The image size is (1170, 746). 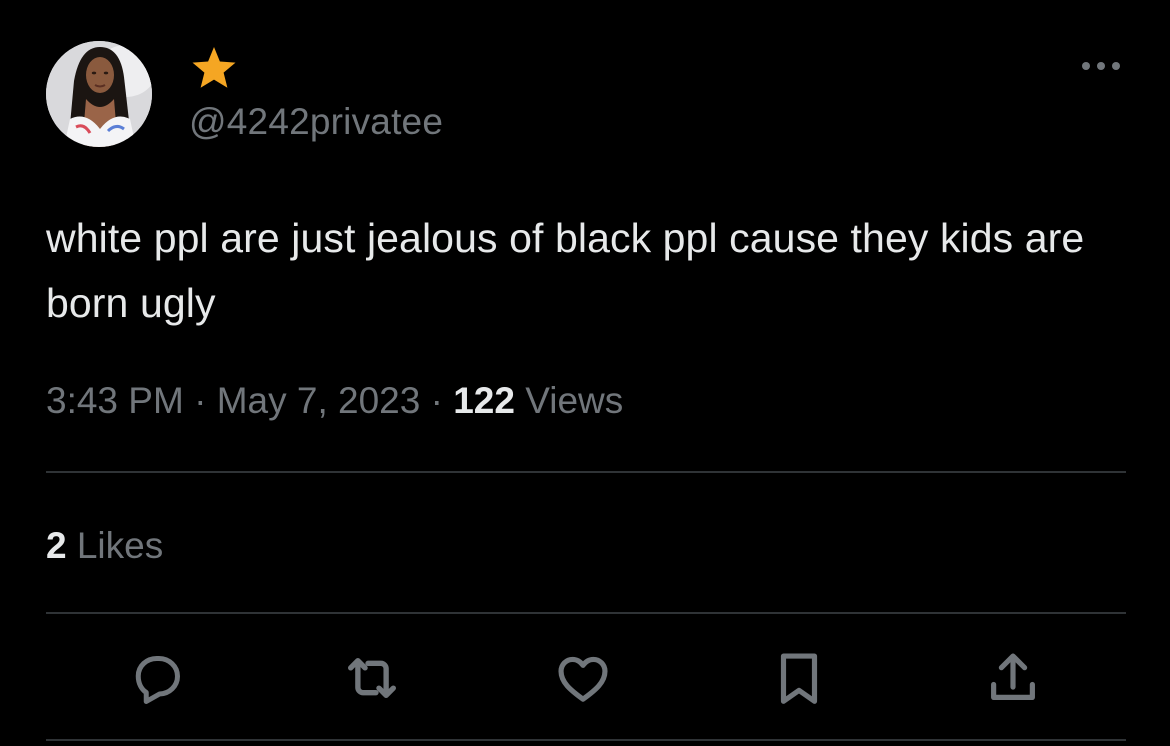 I want to click on bookmark-button, so click(x=799, y=678).